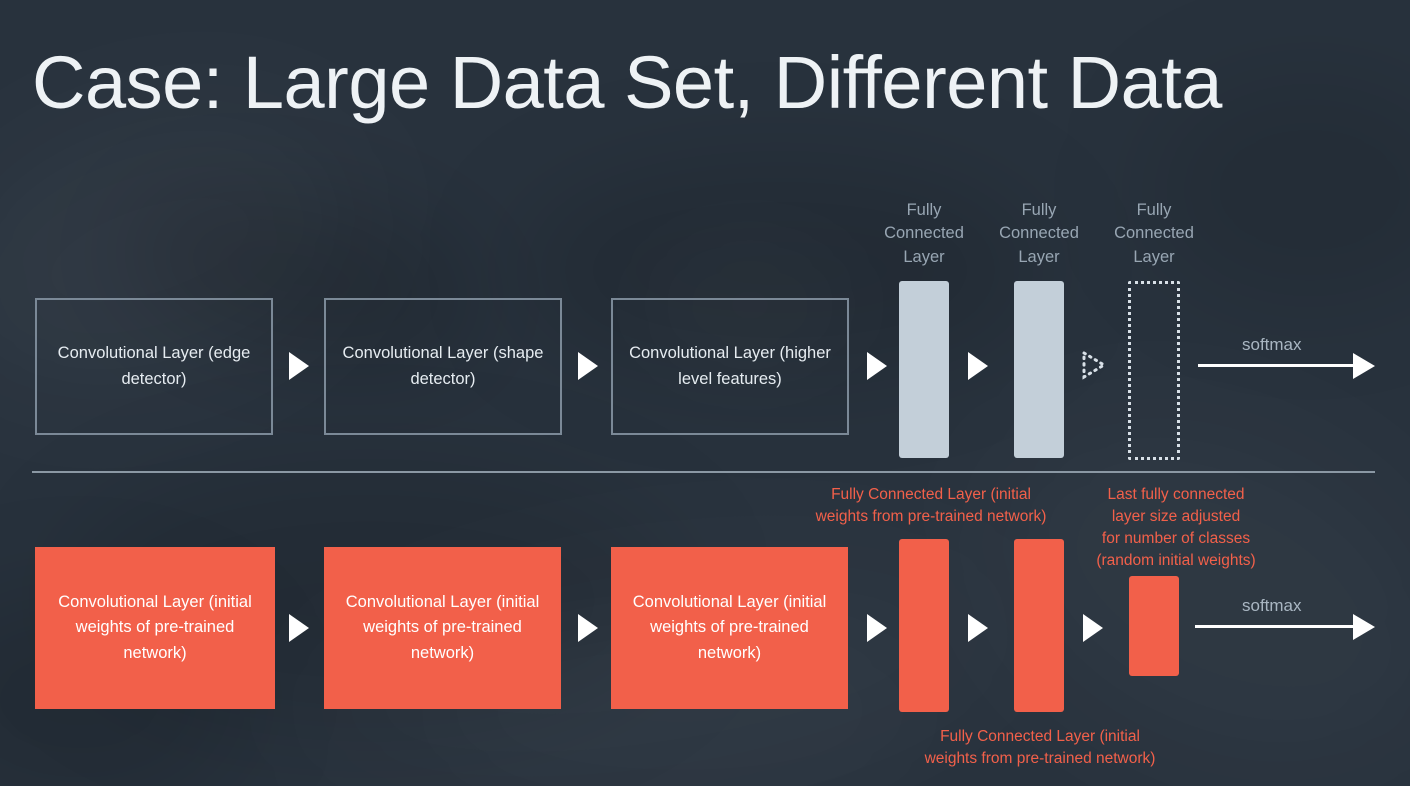  I want to click on top-arrow-dotted-icon, so click(1094, 365).